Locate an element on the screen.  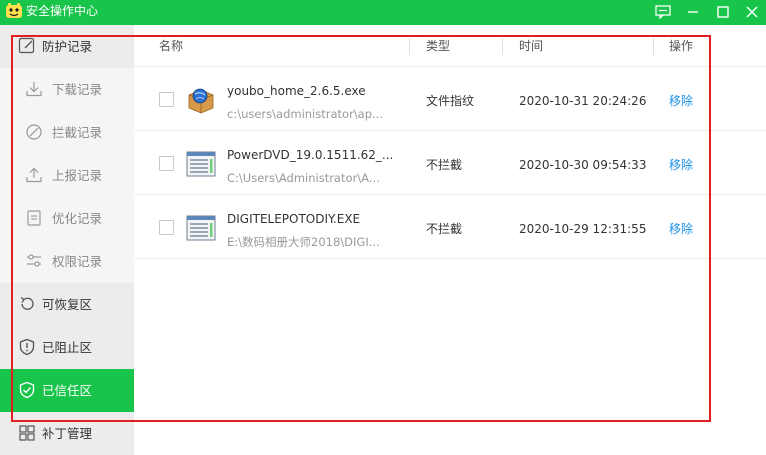
sidebar-item-optimize-records: 优化记录 is located at coordinates (67, 218).